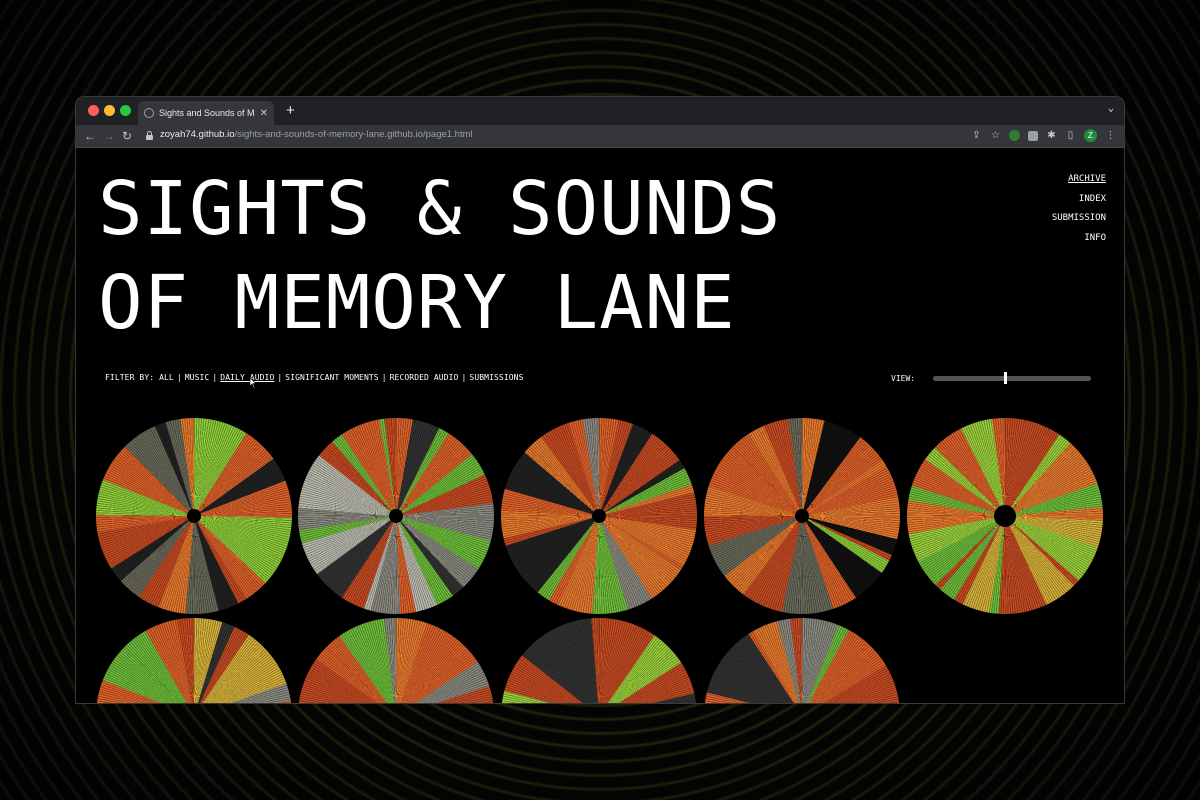  What do you see at coordinates (1043, 135) in the screenshot?
I see `toolbar-actions: ⇪ ☆ ✱ ▯ Z ⋮` at bounding box center [1043, 135].